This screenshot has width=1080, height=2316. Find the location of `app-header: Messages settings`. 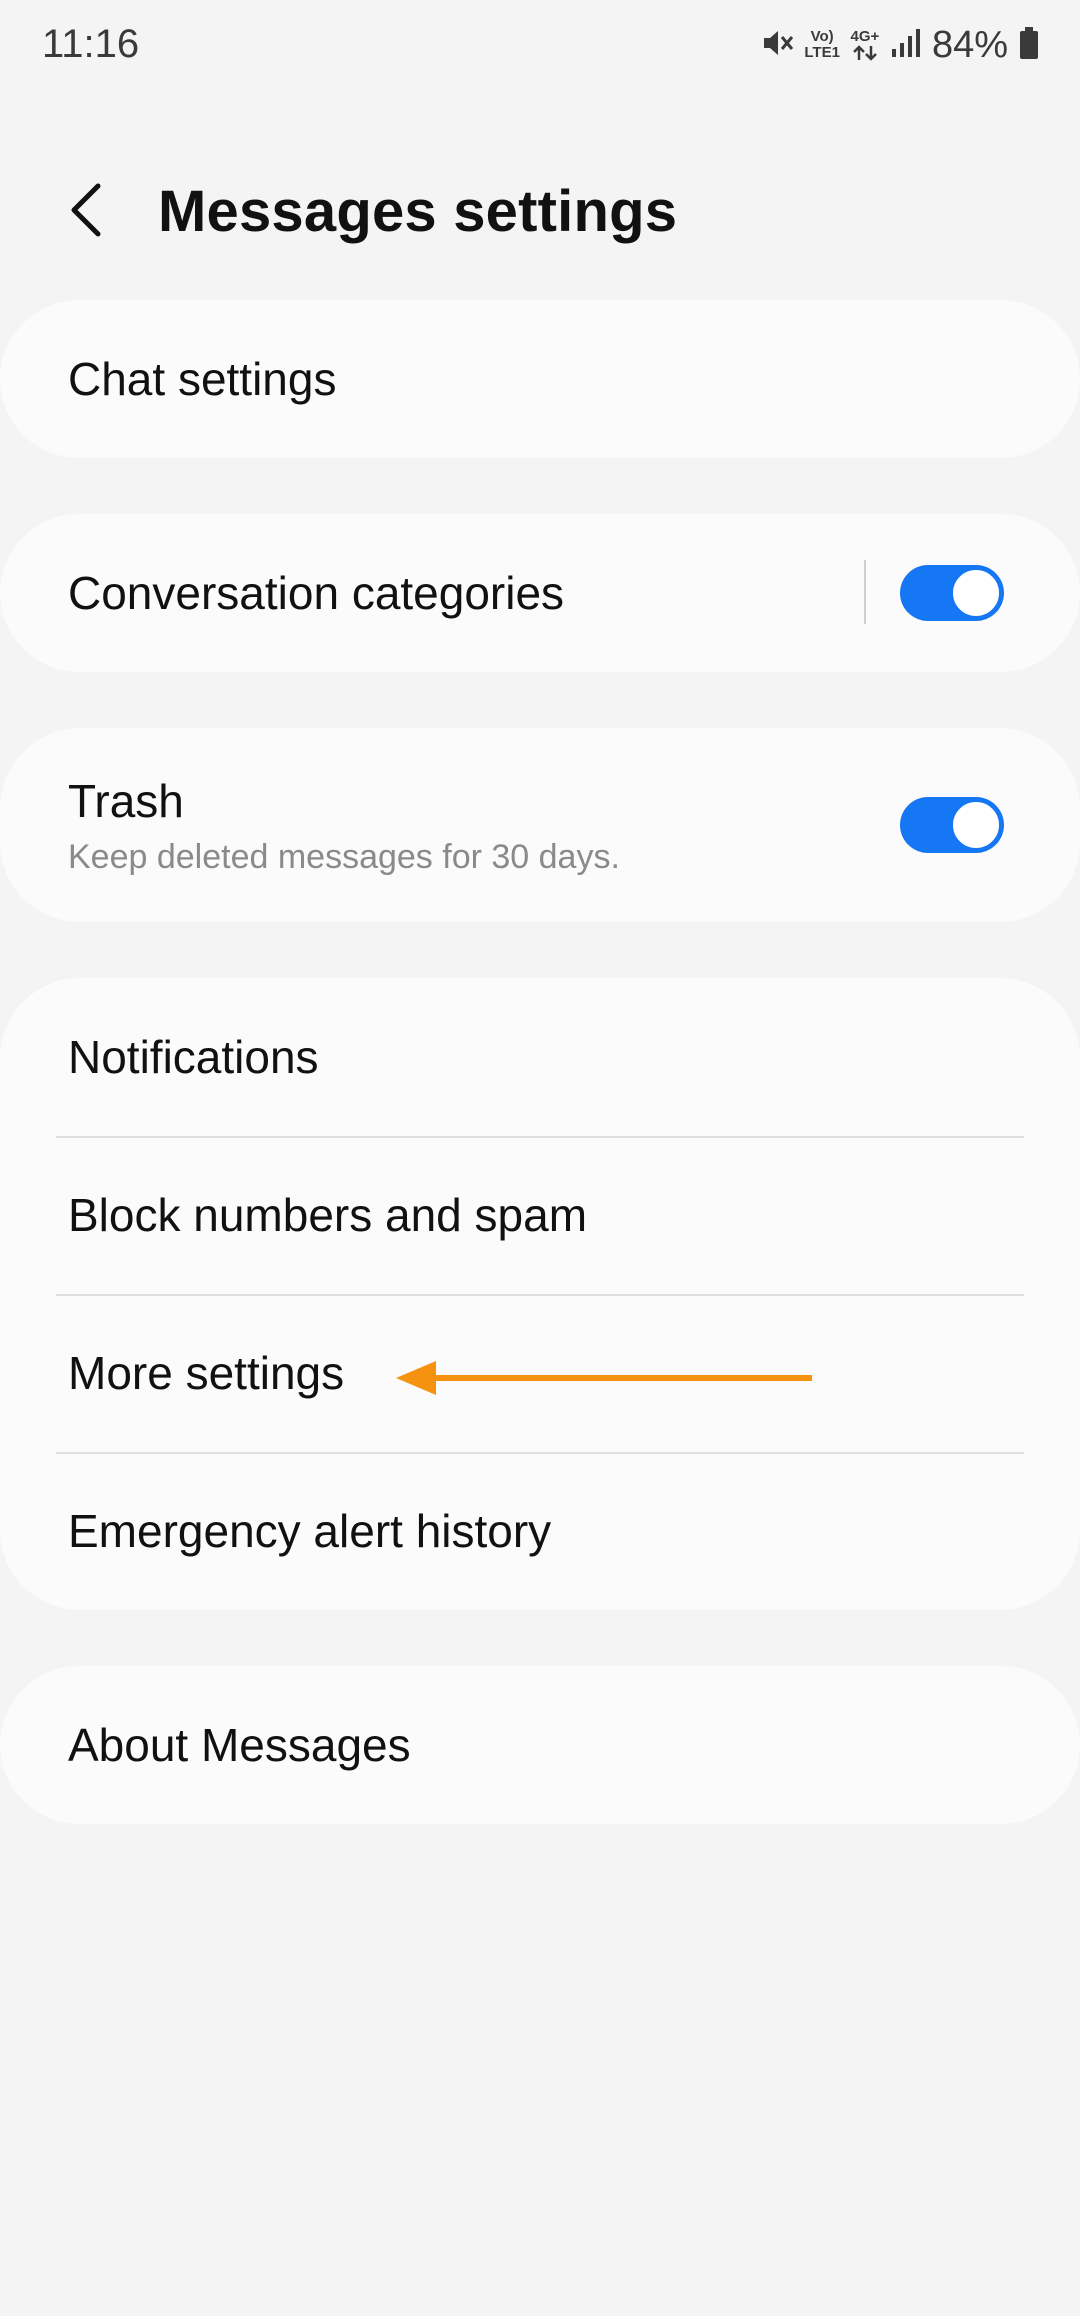

app-header: Messages settings is located at coordinates (540, 210).